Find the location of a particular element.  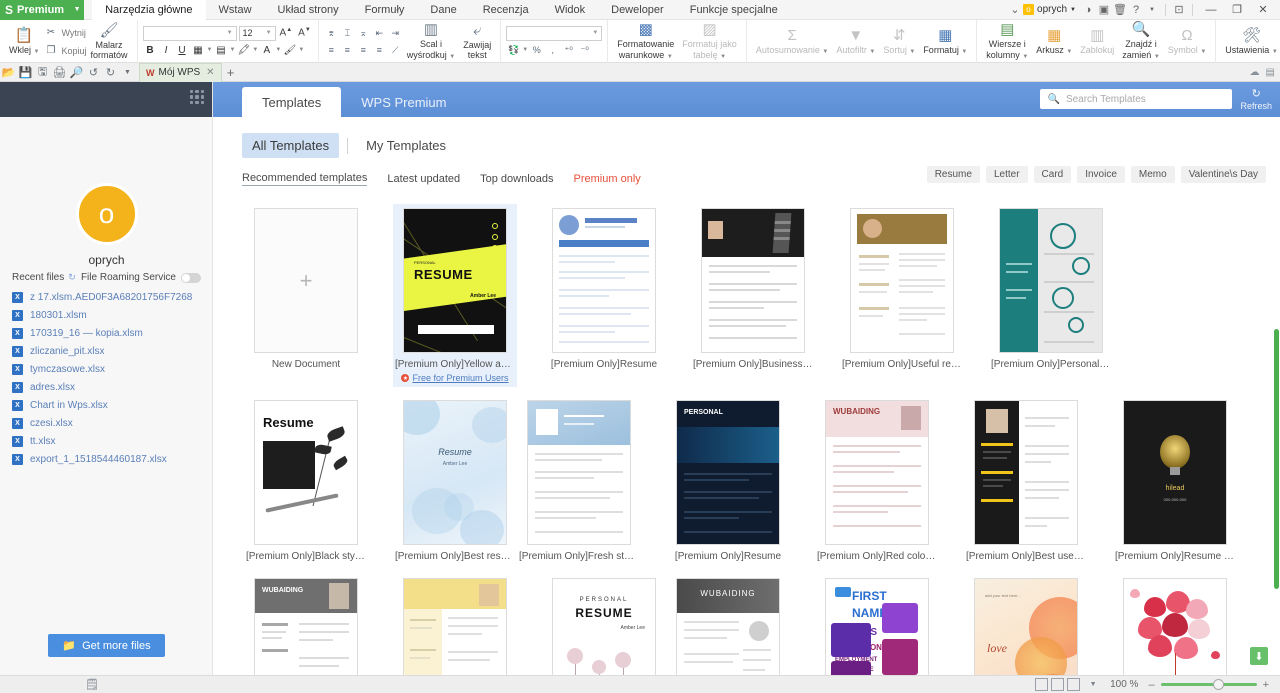

list-item: X 180301.xlsm is located at coordinates (106, 315).